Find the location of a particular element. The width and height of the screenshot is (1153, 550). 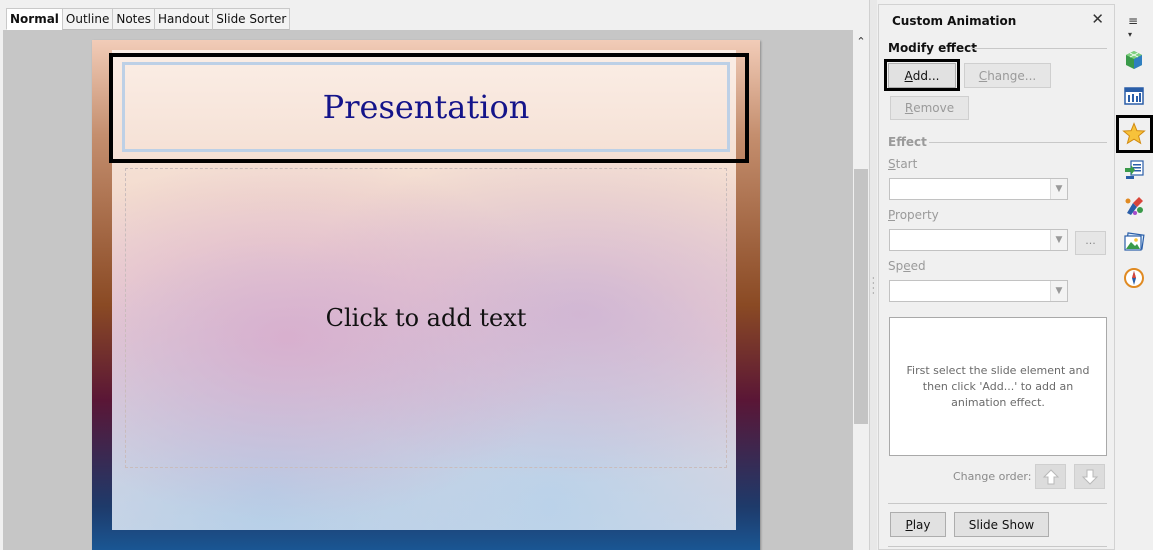

slide-layouts-icon is located at coordinates (1134, 96).